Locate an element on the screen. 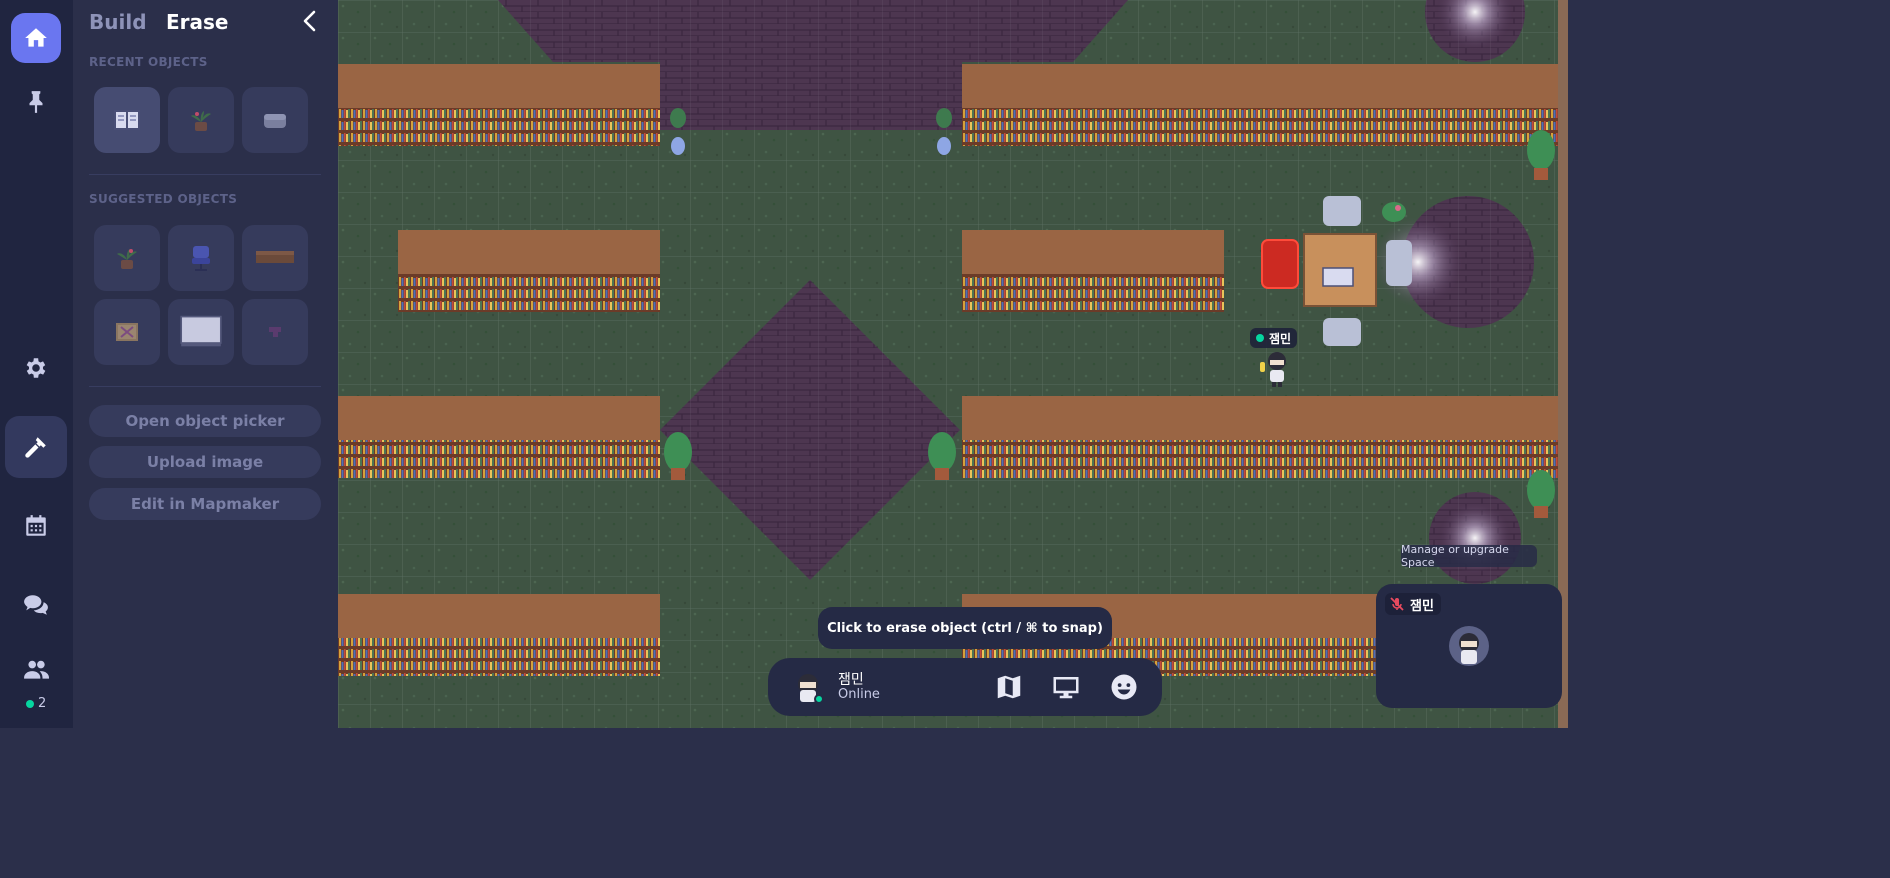 The height and width of the screenshot is (878, 1890). suggested-object-rug is located at coordinates (127, 332).